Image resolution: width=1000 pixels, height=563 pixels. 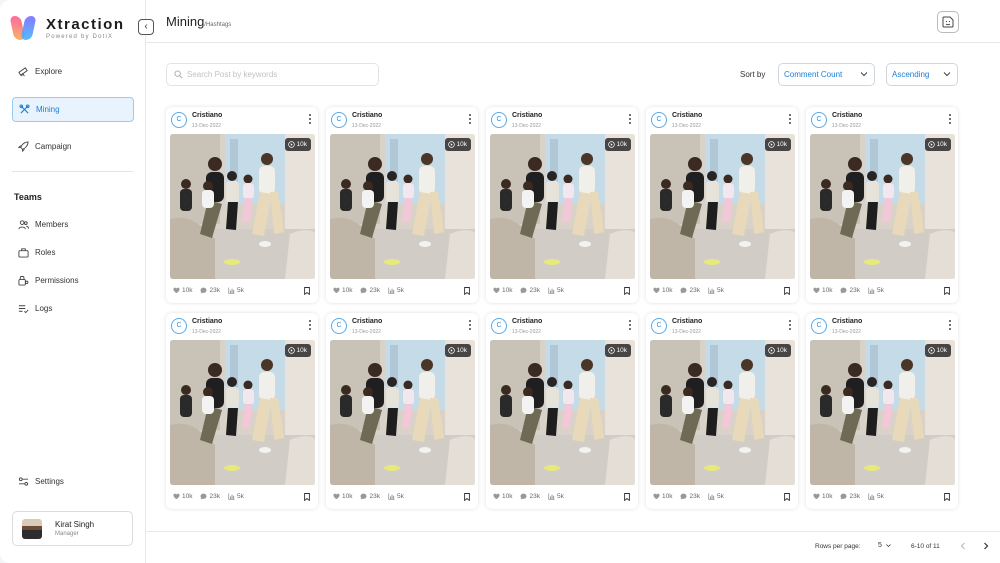 What do you see at coordinates (885, 545) in the screenshot?
I see `rows-per-page-select: 5` at bounding box center [885, 545].